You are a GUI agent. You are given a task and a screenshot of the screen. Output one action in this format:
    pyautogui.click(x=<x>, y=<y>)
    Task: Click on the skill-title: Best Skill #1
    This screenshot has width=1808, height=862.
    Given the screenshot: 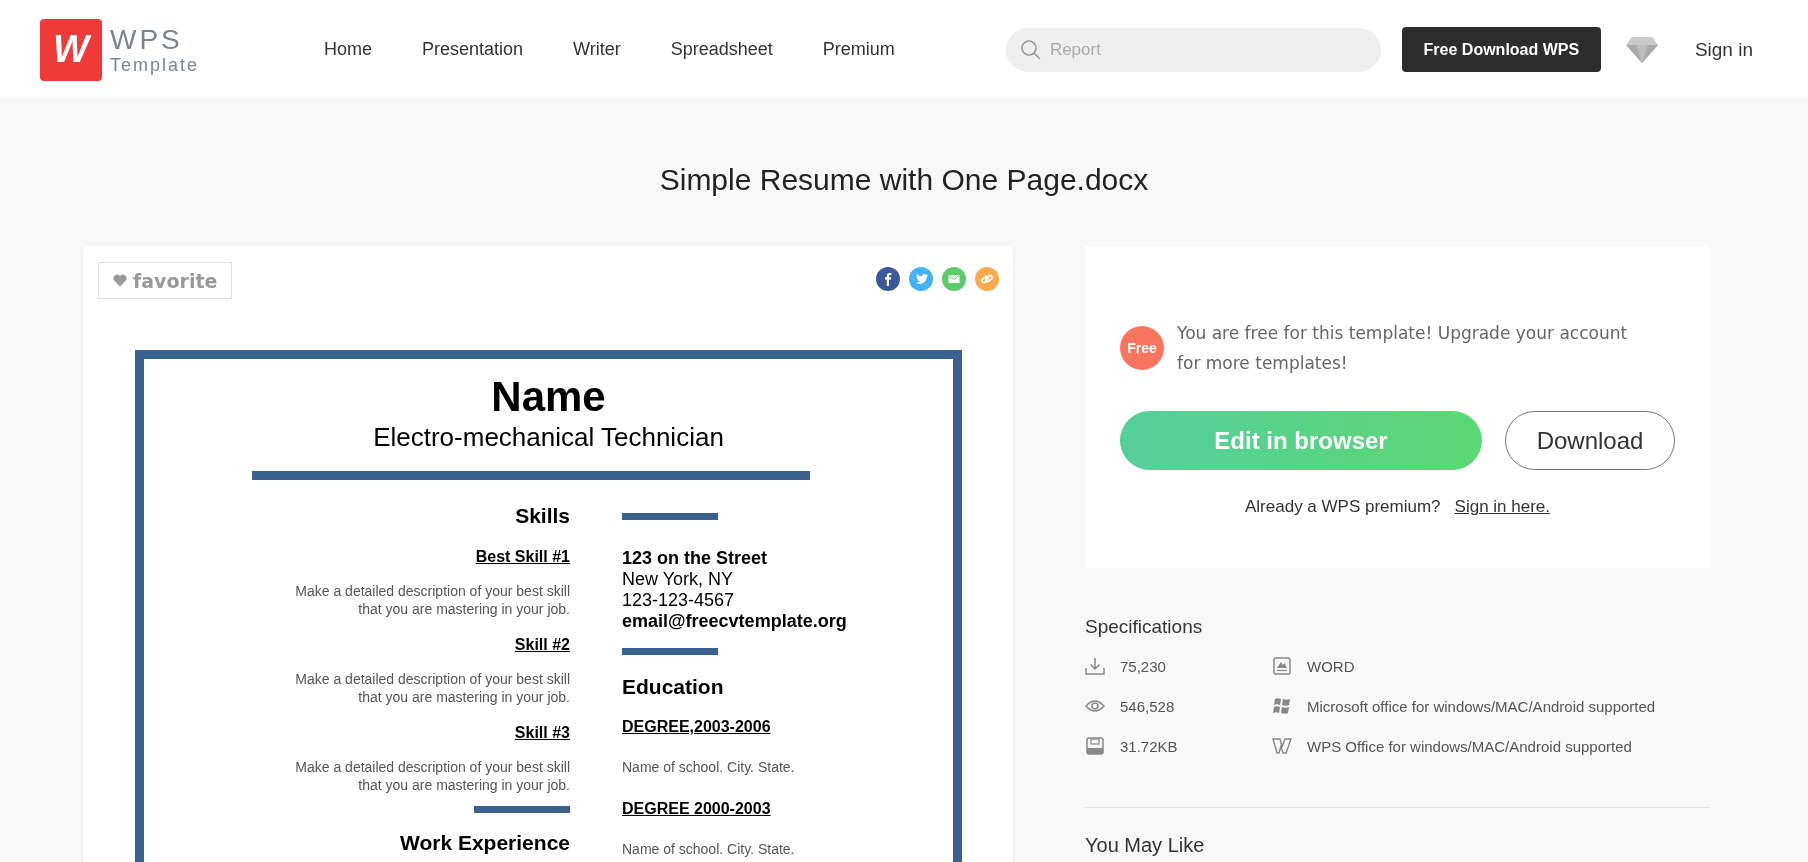 What is the action you would take?
    pyautogui.click(x=522, y=557)
    